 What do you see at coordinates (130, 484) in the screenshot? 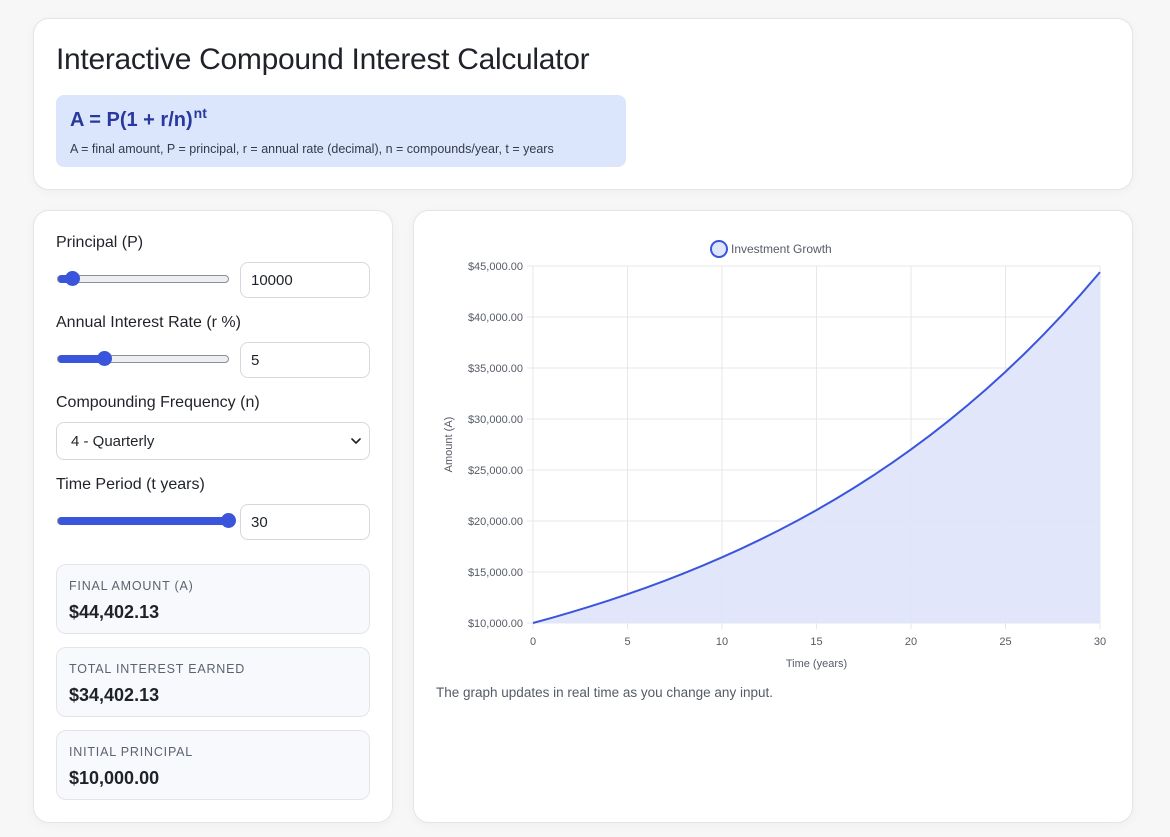
I see `time-label: Time Period (t years)` at bounding box center [130, 484].